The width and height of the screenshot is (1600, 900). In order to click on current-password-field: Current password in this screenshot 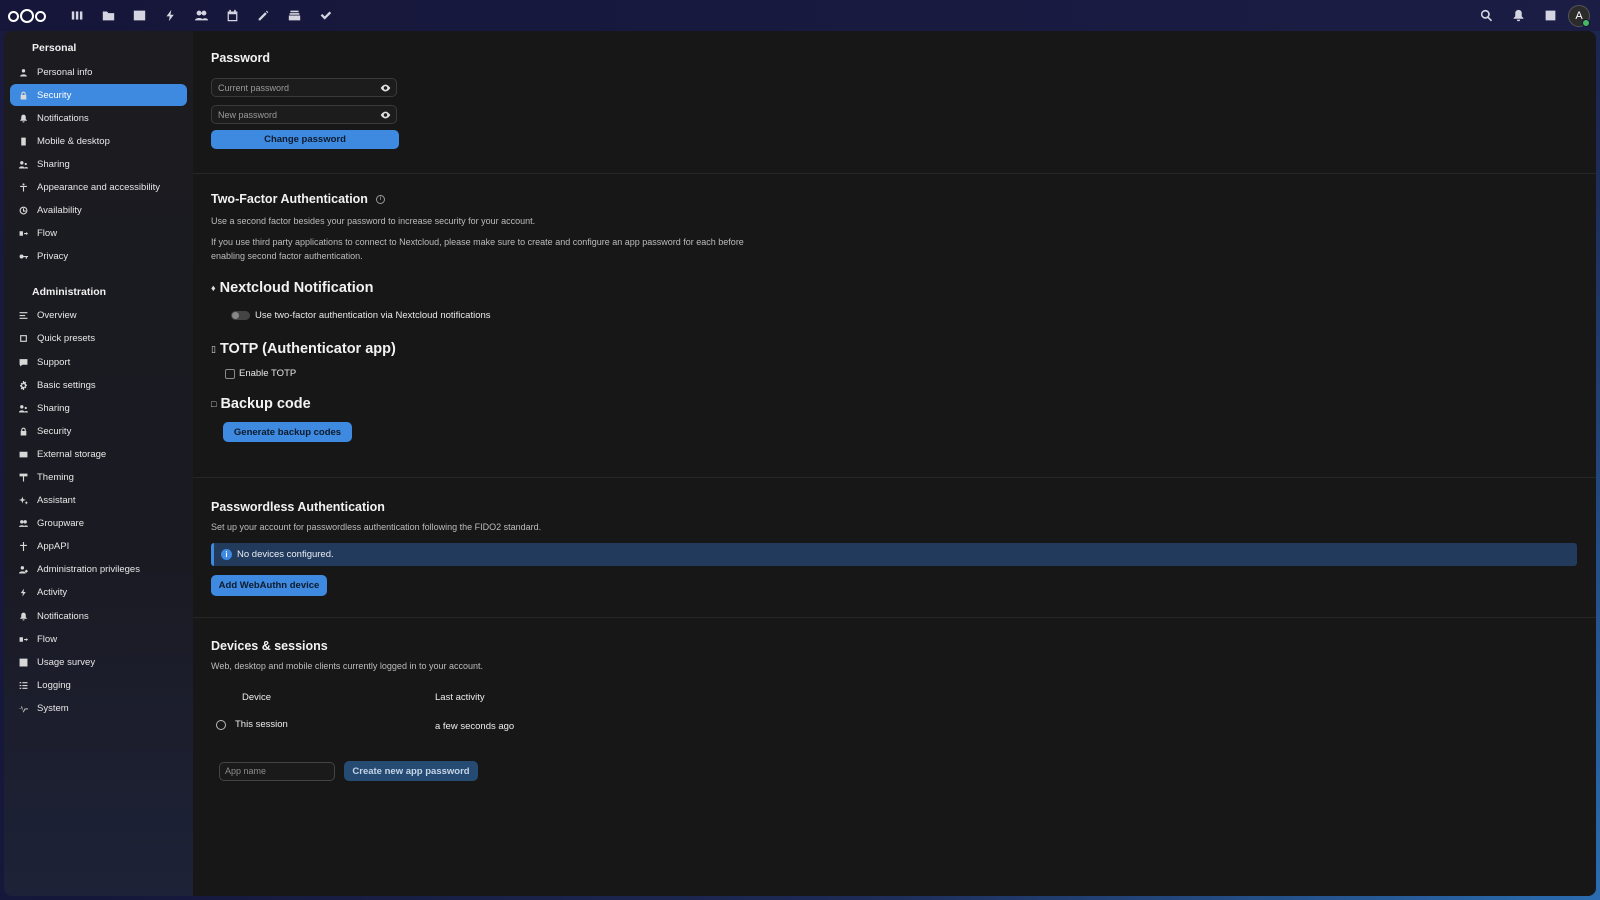, I will do `click(304, 87)`.